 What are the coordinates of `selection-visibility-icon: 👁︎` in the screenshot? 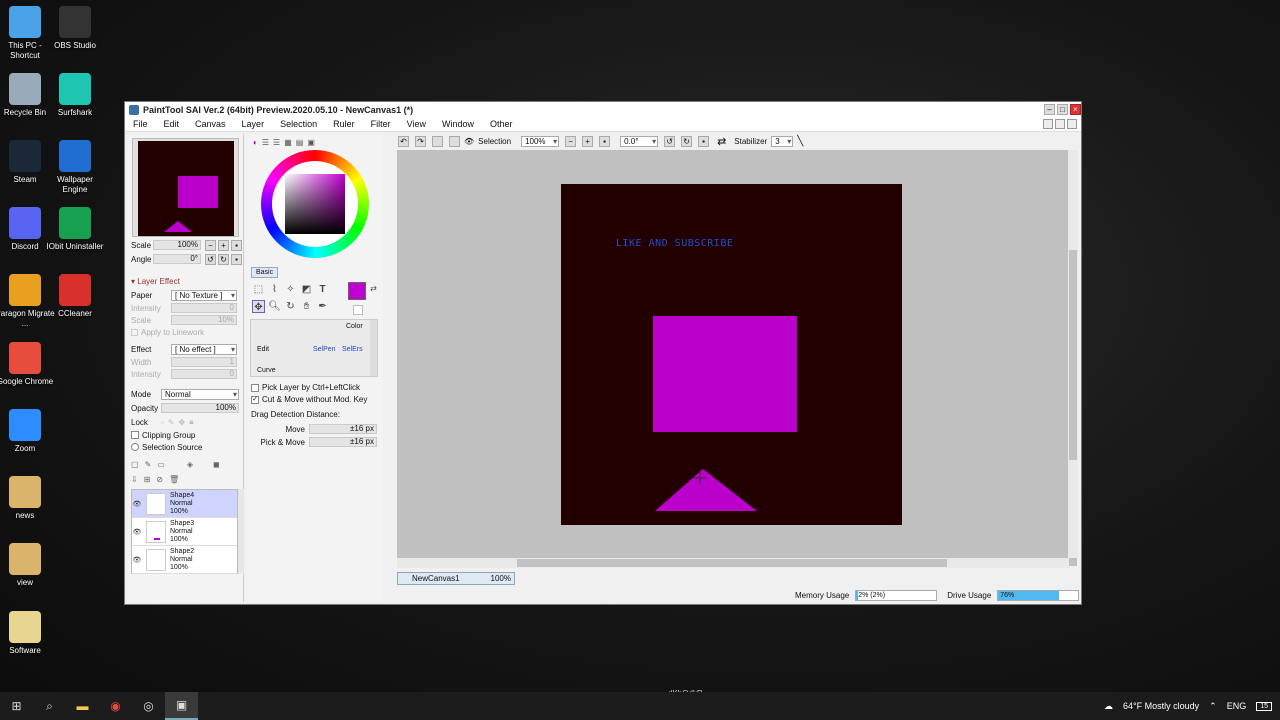 It's located at (469, 141).